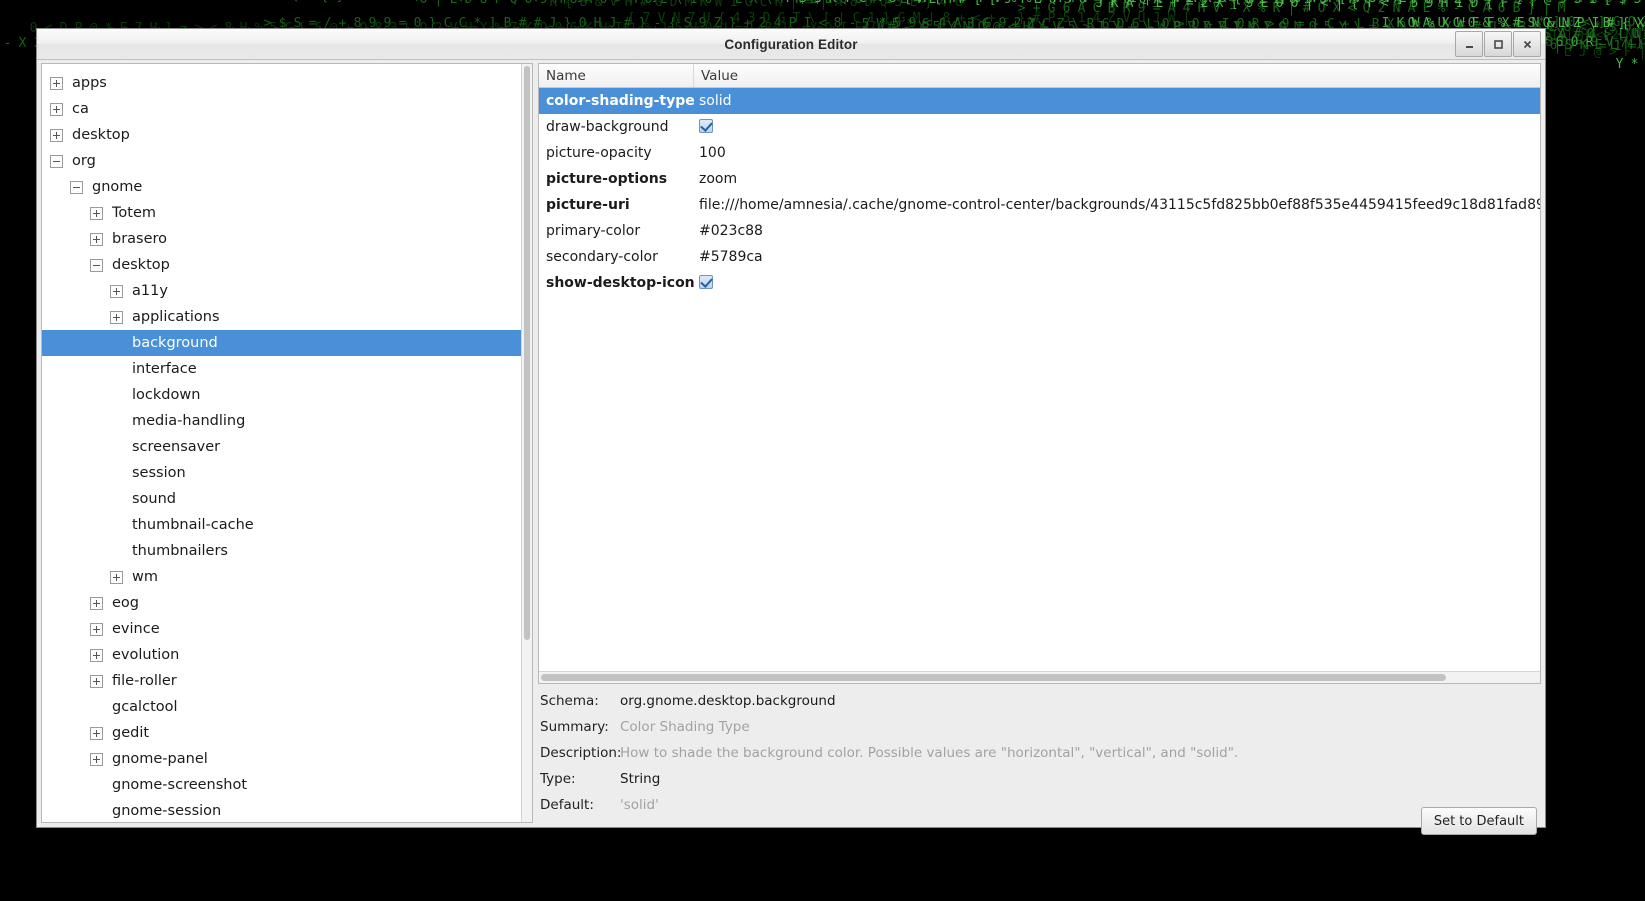 This screenshot has height=901, width=1645. What do you see at coordinates (281, 395) in the screenshot?
I see `tree-item-lockdown: lockdown` at bounding box center [281, 395].